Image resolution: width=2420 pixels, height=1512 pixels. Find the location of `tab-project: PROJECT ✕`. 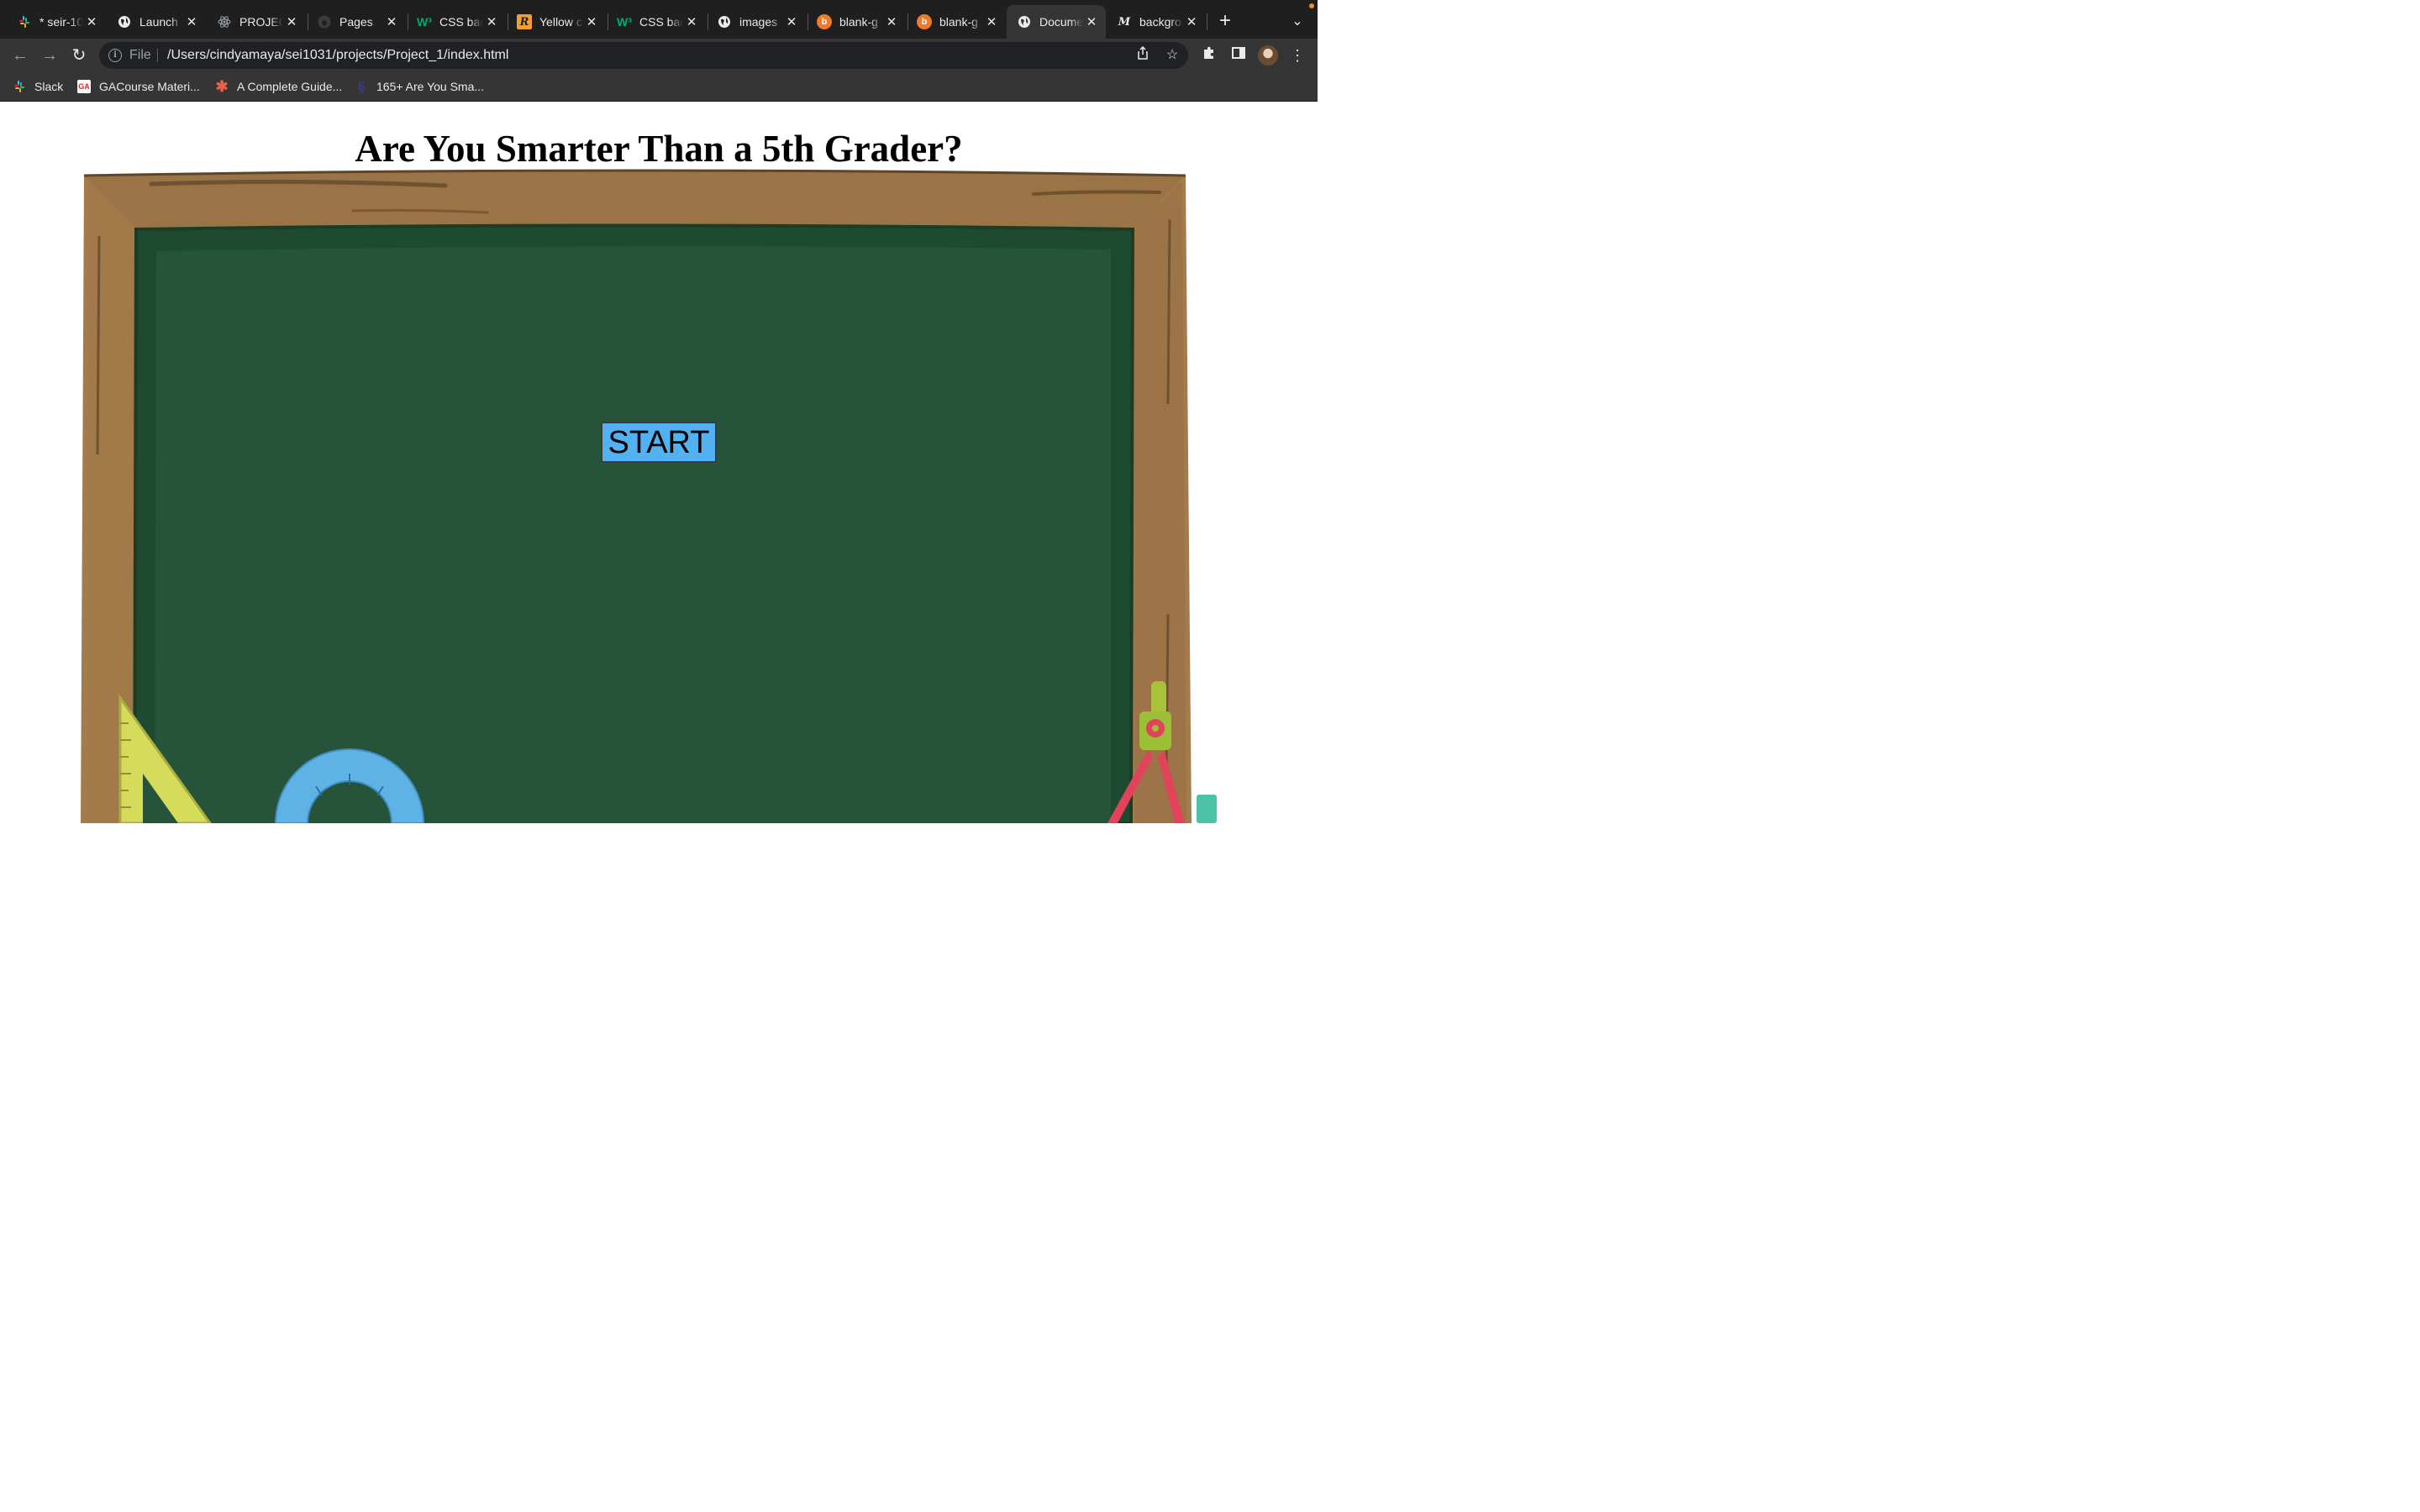

tab-project: PROJECT ✕ is located at coordinates (256, 22).